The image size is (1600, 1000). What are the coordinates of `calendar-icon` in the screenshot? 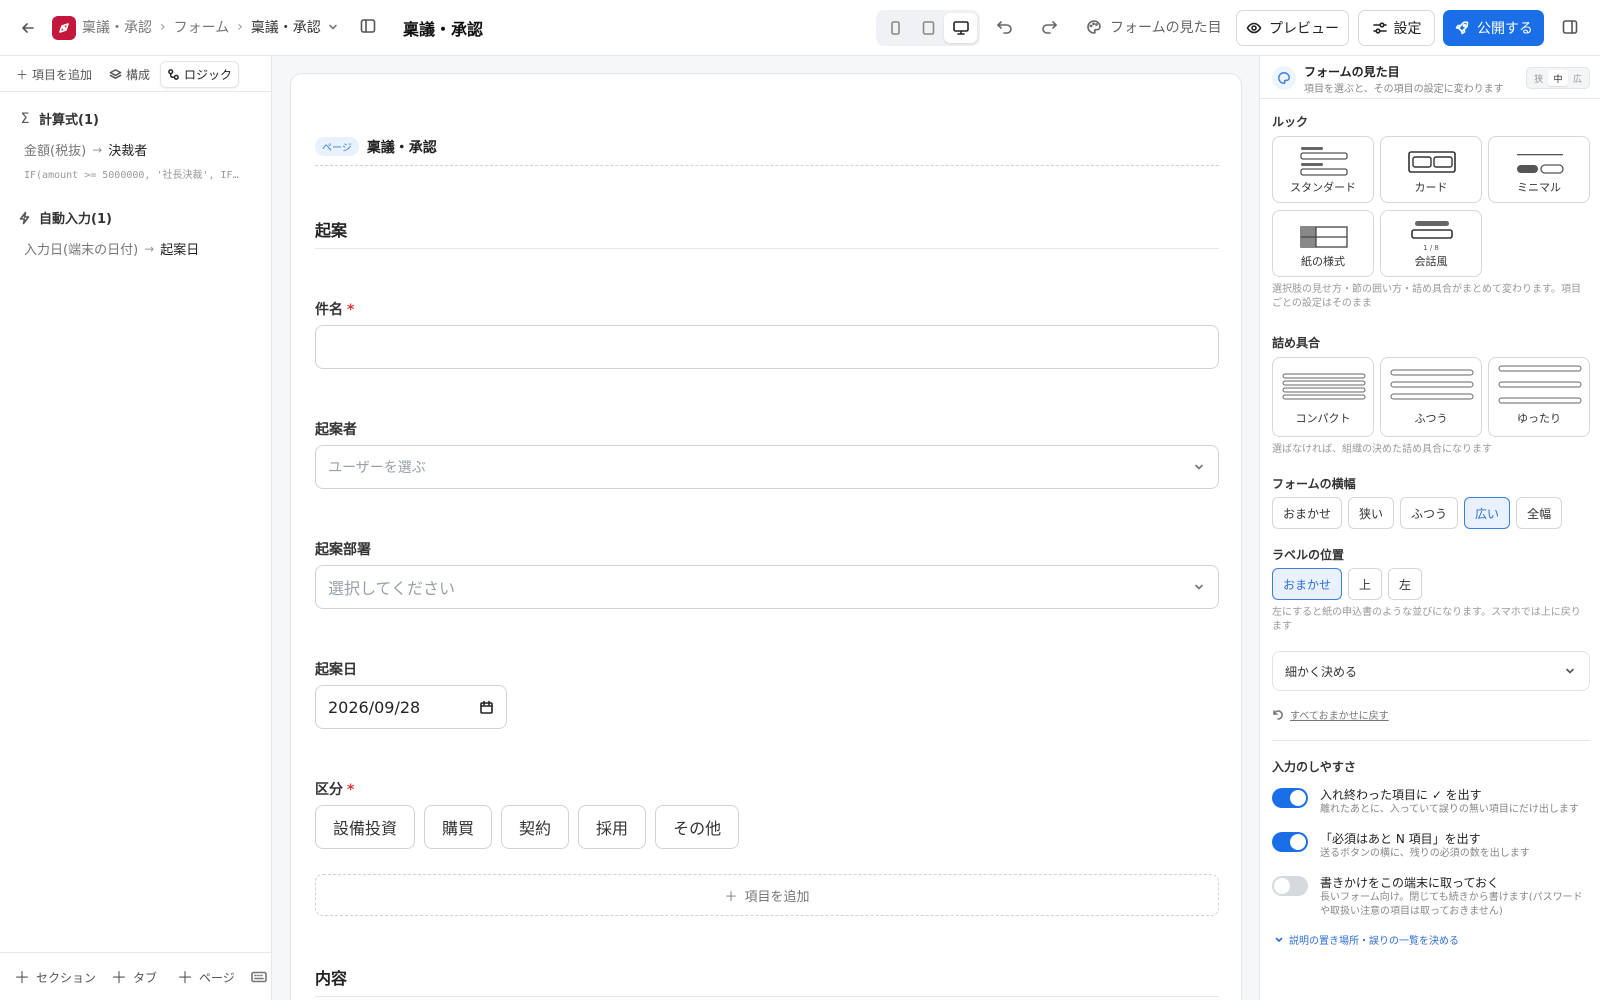 It's located at (486, 707).